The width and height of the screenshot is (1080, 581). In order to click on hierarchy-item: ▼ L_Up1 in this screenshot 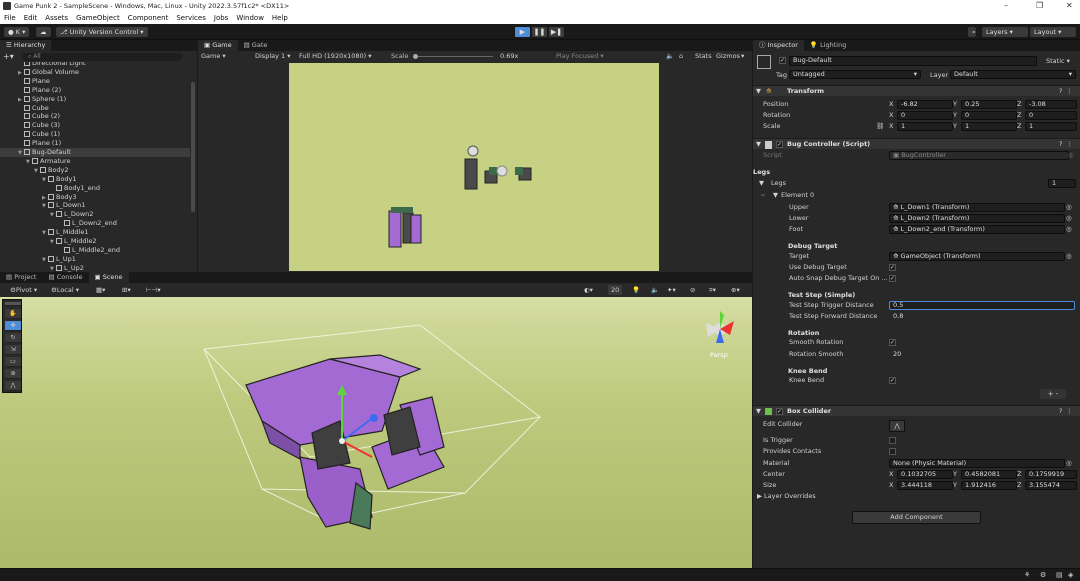, I will do `click(95, 259)`.